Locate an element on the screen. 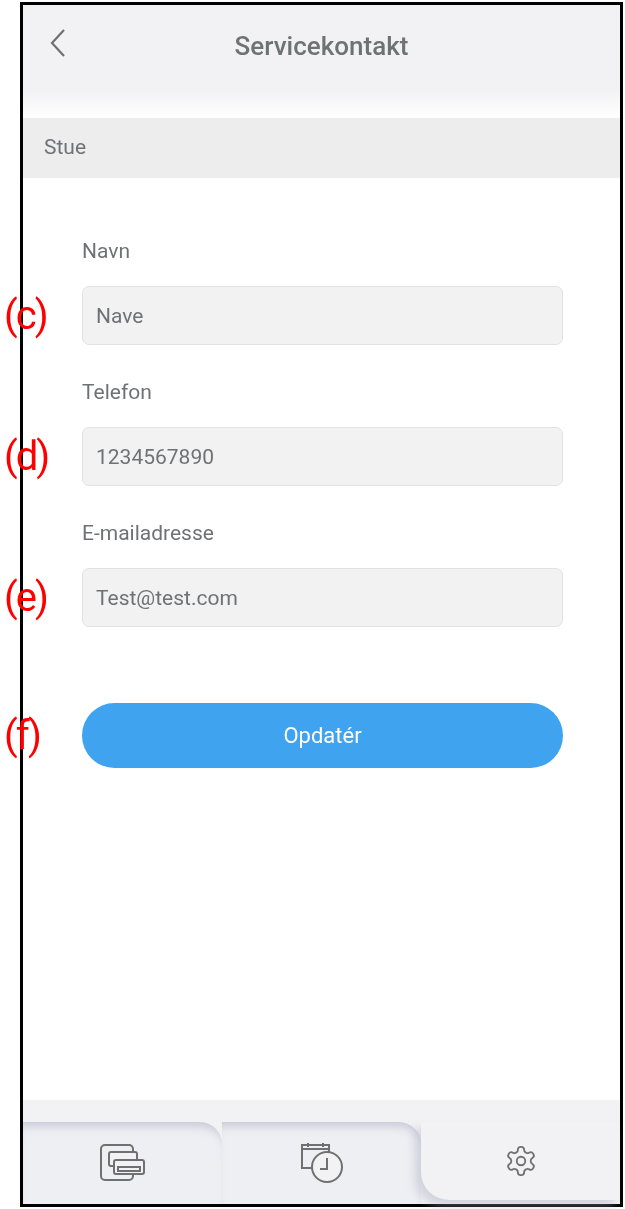 Image resolution: width=625 pixels, height=1209 pixels. stacked-cards-icon is located at coordinates (122, 1163).